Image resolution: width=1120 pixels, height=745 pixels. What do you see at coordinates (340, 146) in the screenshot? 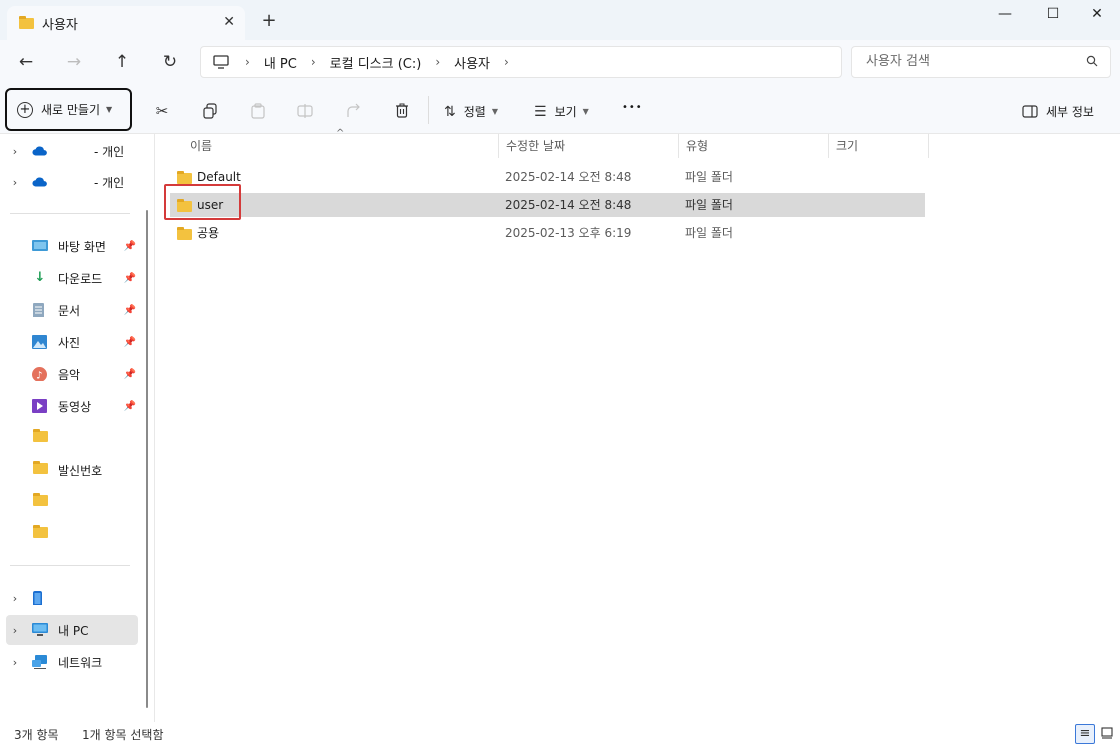
I see `column-header-name: 이름` at bounding box center [340, 146].